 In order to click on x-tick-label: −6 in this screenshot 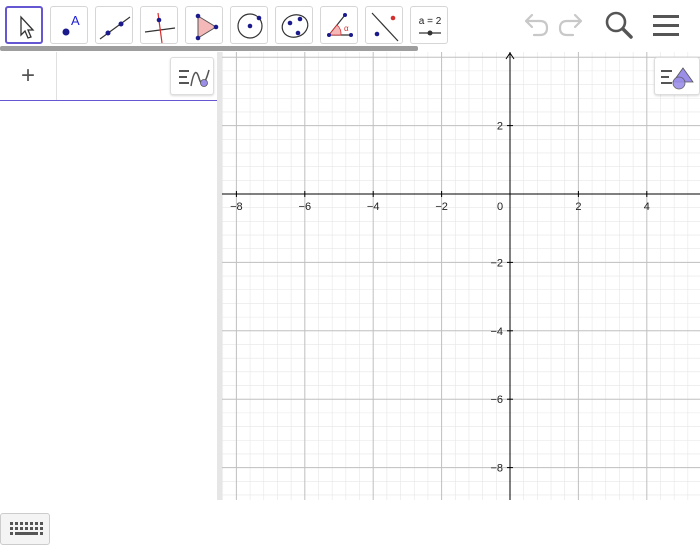, I will do `click(305, 207)`.